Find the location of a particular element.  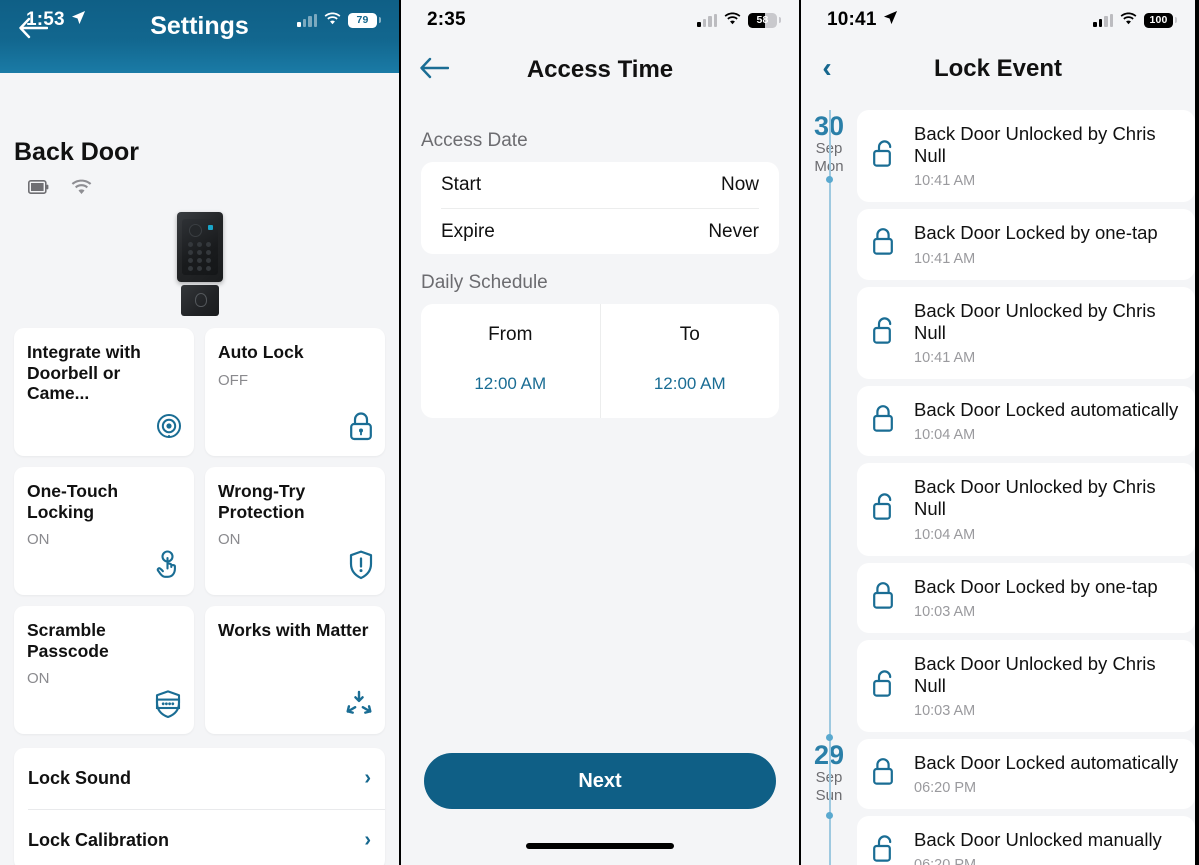

matter-logo-icon is located at coordinates (359, 706).